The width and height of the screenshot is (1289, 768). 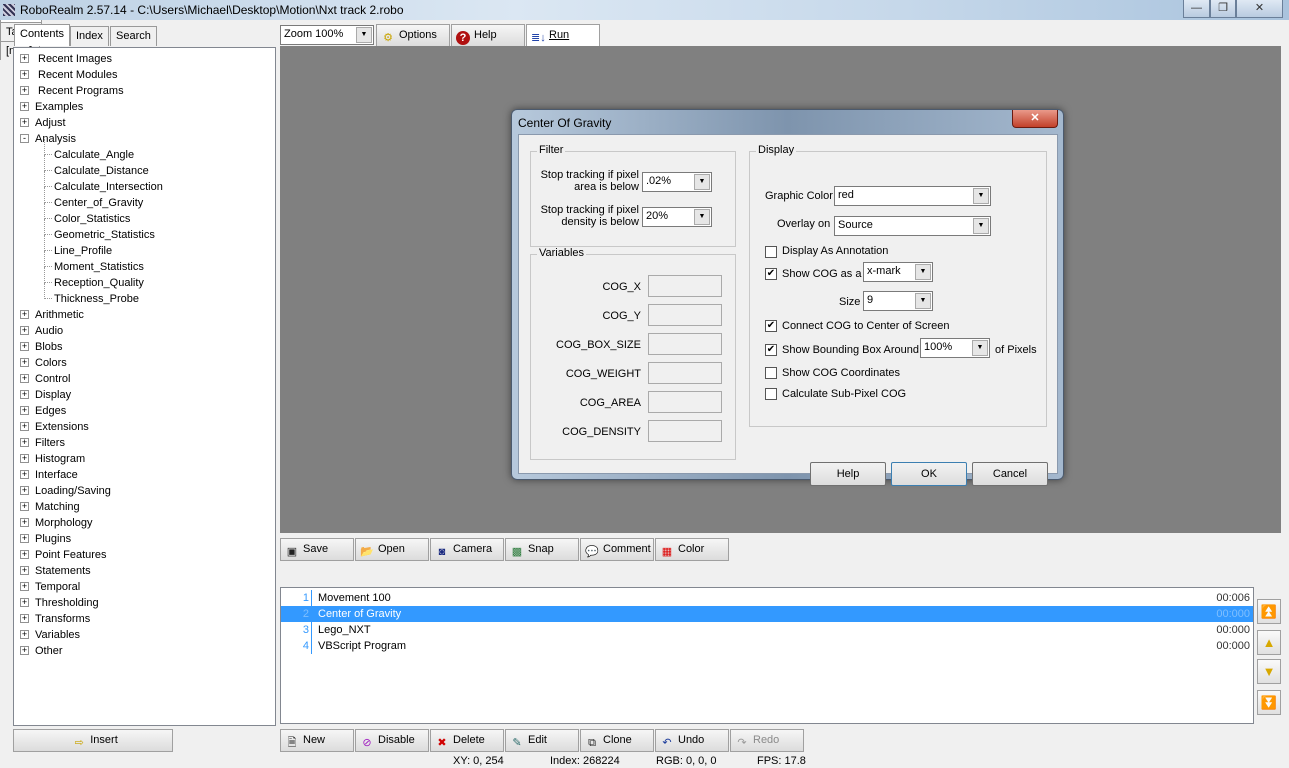 I want to click on disable-button: ⊘ Disable, so click(x=392, y=740).